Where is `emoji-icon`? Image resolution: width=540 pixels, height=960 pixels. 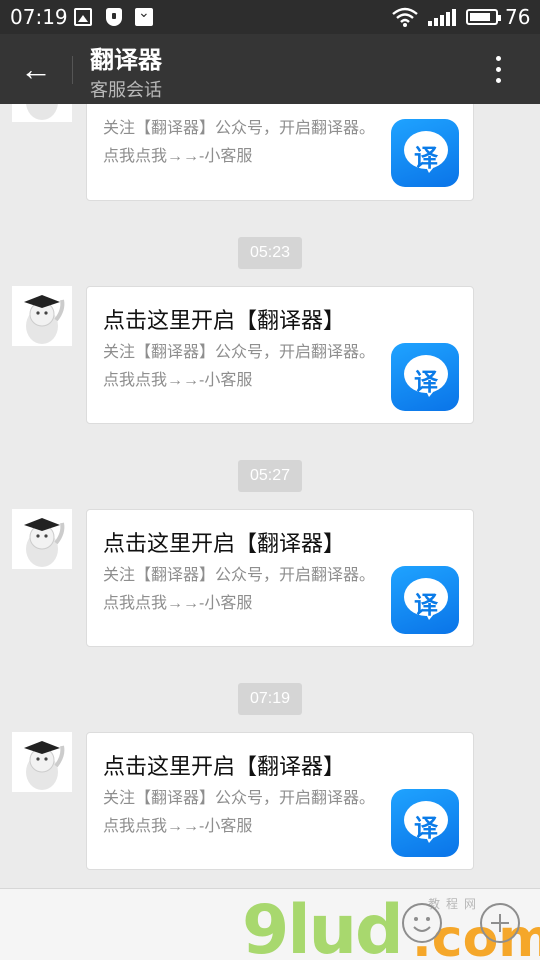 emoji-icon is located at coordinates (422, 923).